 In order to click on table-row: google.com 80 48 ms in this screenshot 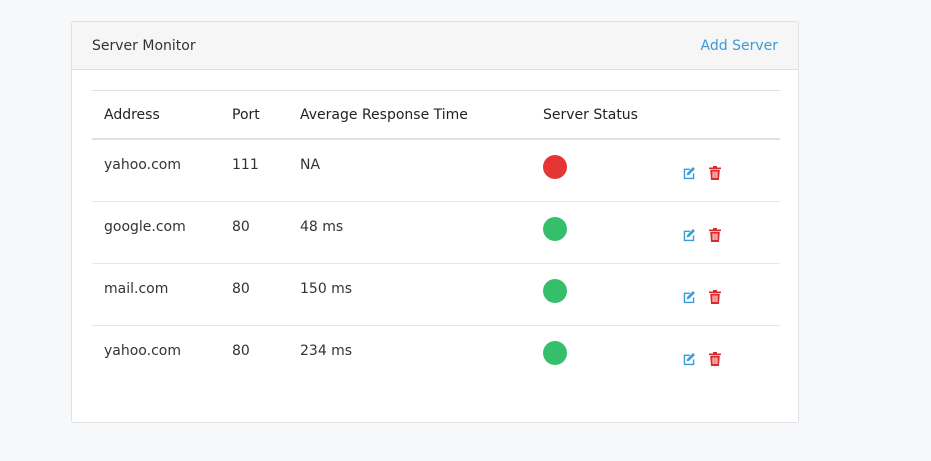, I will do `click(436, 232)`.